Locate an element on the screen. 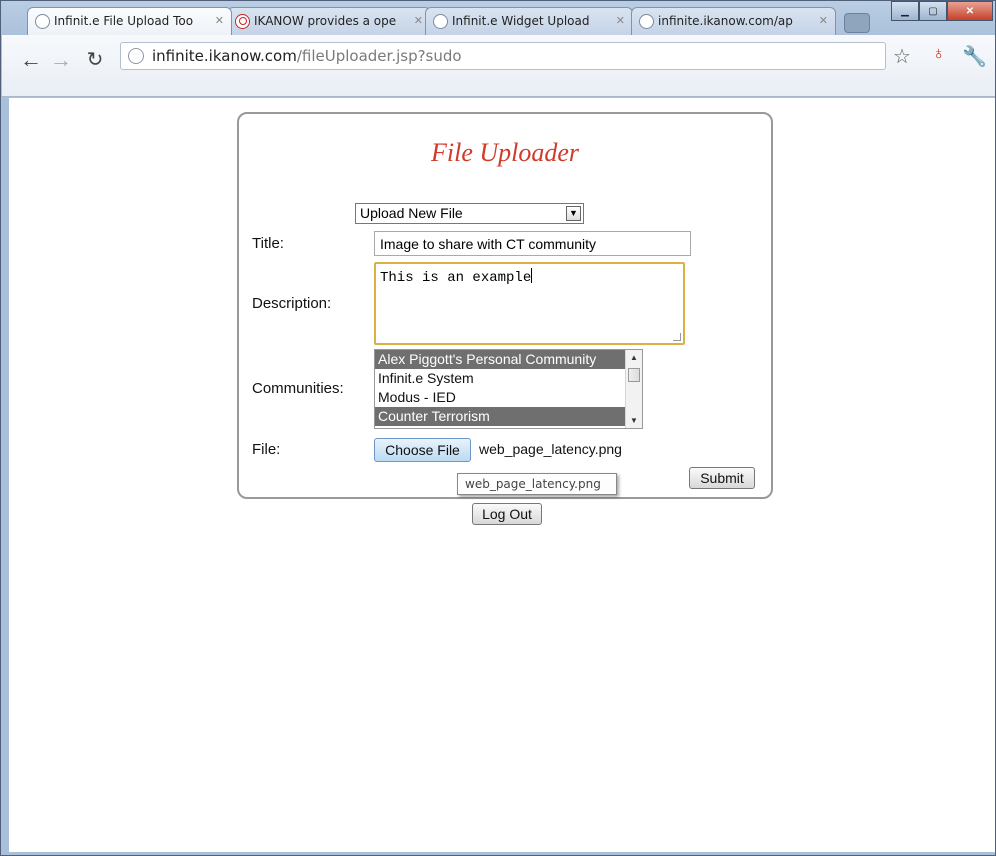 The width and height of the screenshot is (996, 856). text-cursor is located at coordinates (532, 275).